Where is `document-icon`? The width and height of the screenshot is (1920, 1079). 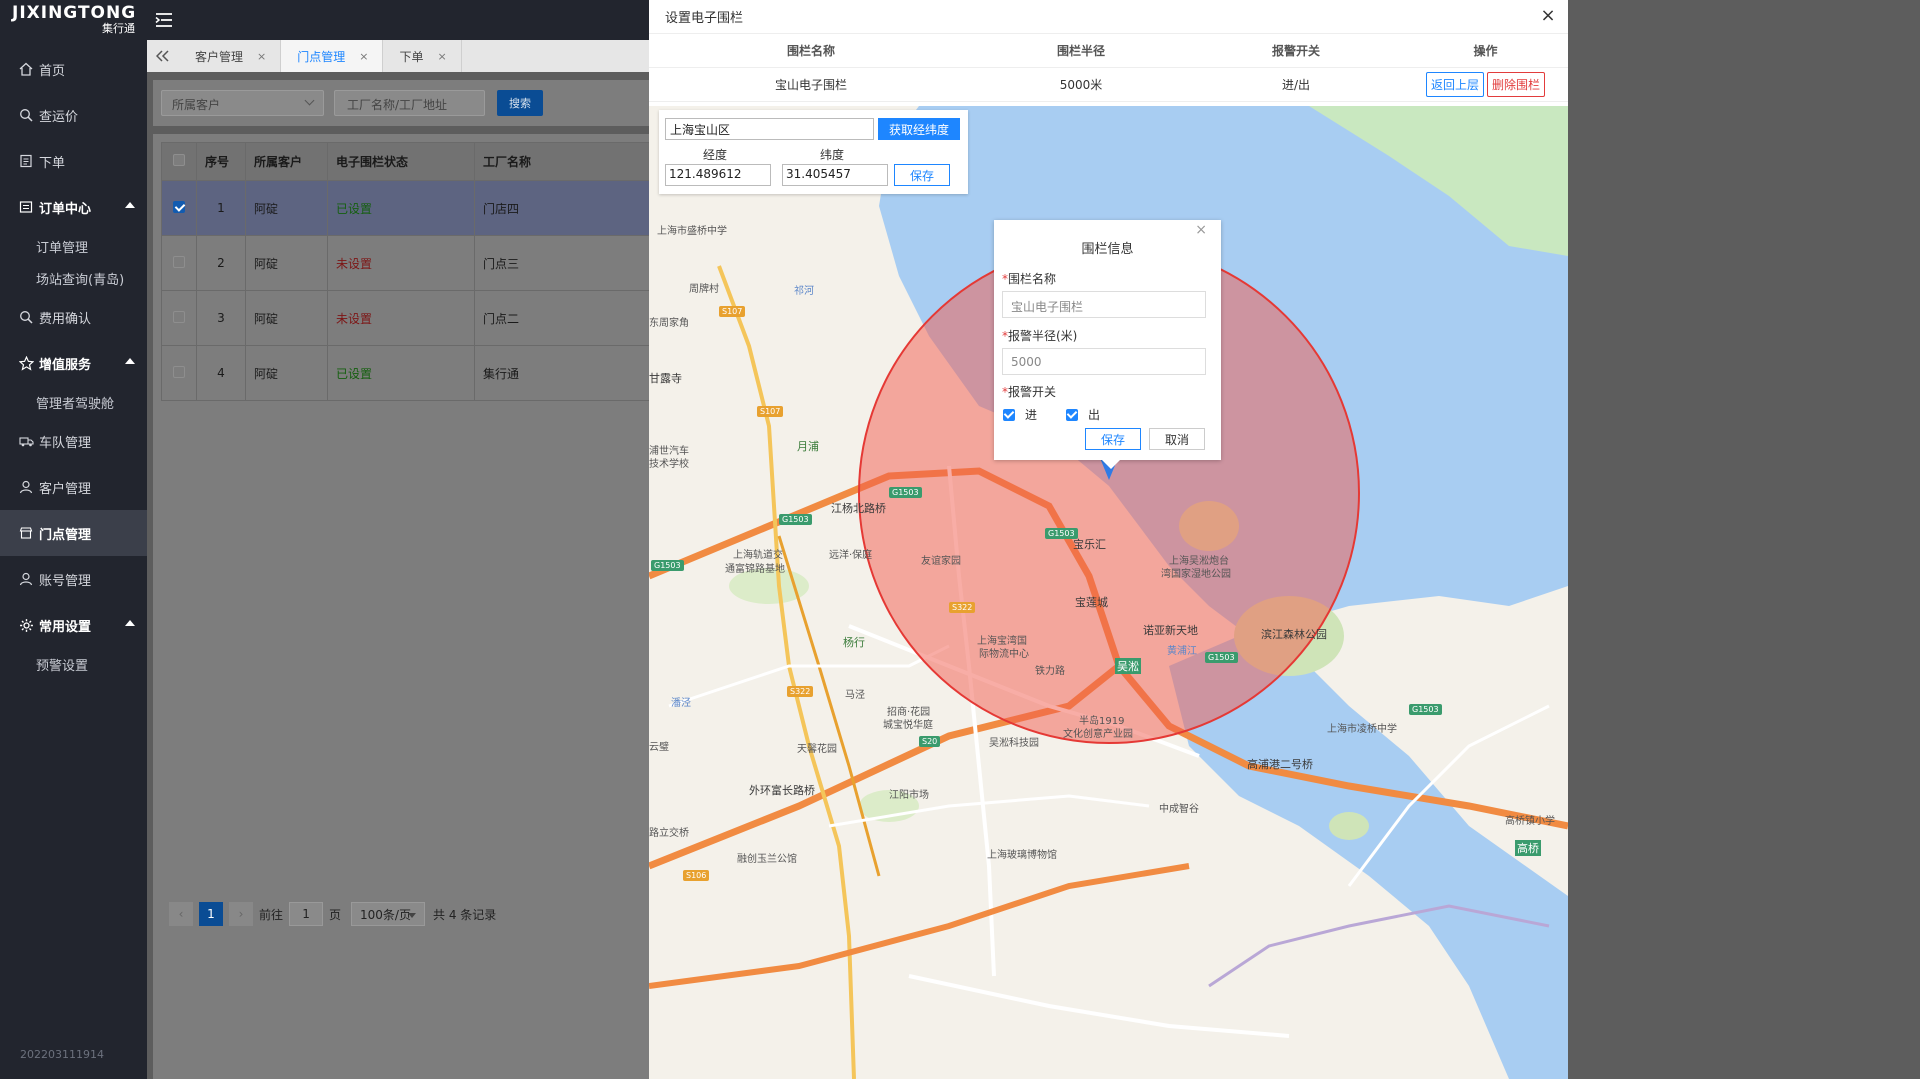 document-icon is located at coordinates (26, 161).